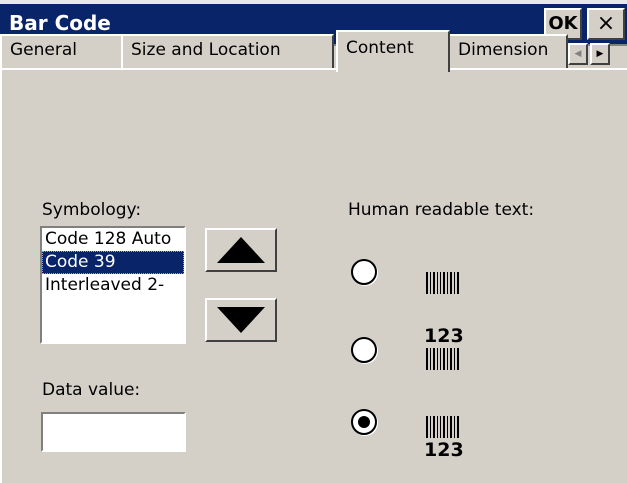 The height and width of the screenshot is (483, 627). Describe the element at coordinates (364, 272) in the screenshot. I see `radio-barcode-only` at that location.